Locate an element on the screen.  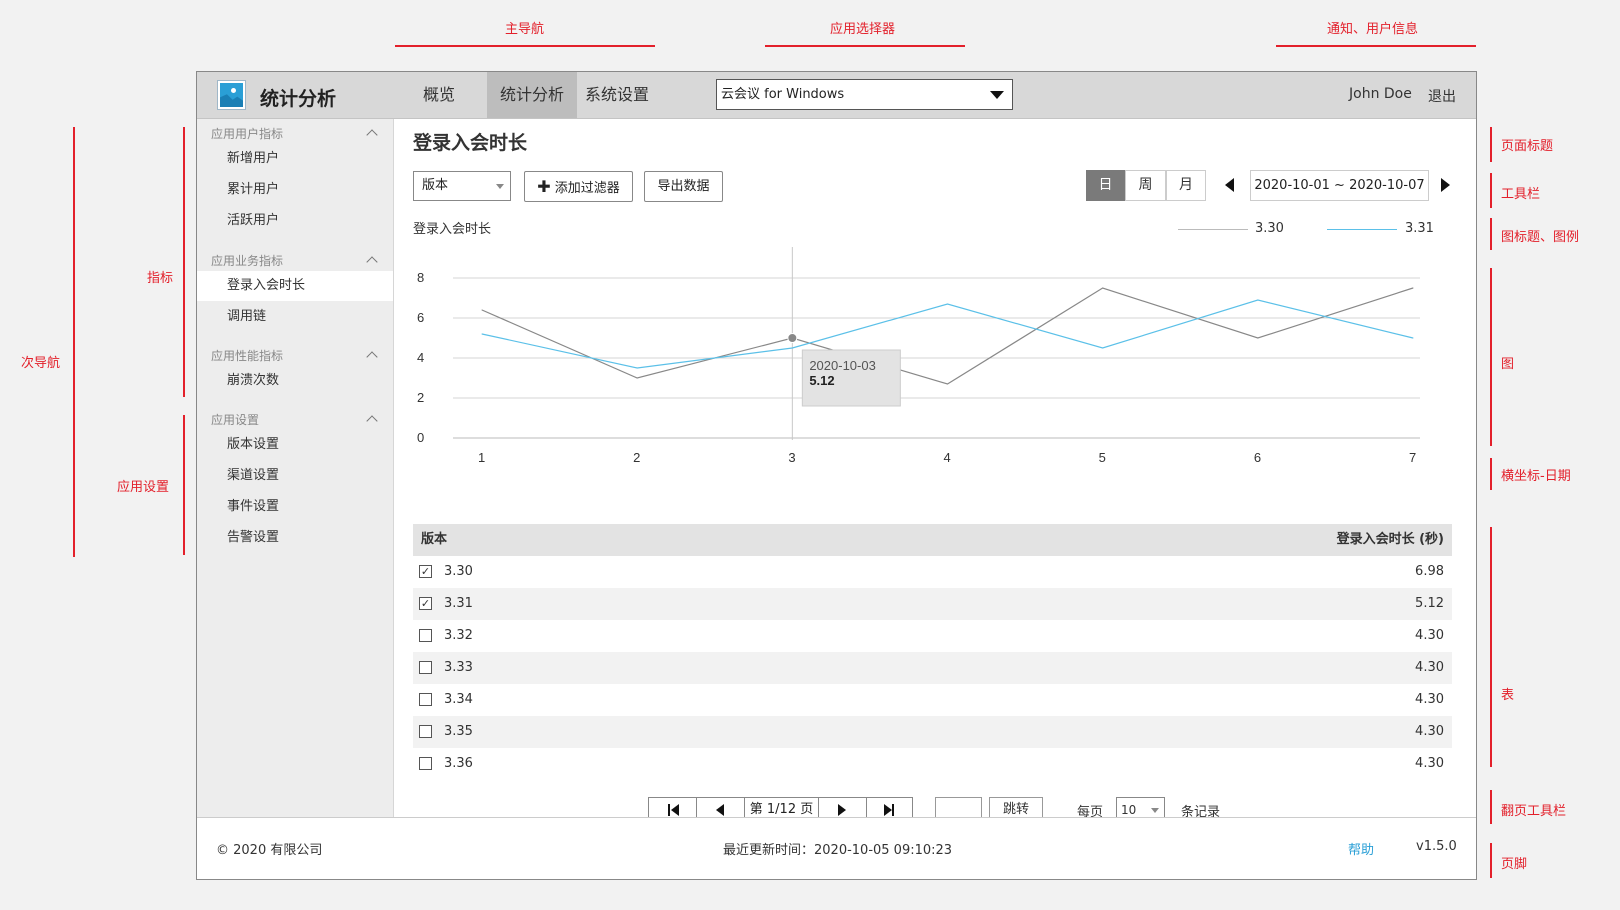
cell-value: 6.98 is located at coordinates (1429, 571).